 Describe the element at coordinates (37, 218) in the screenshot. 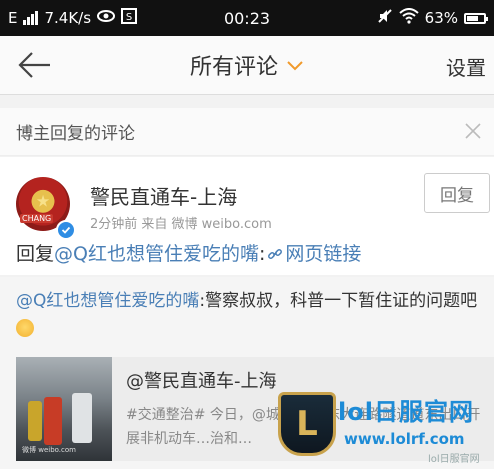

I see `avatar-label: CHANG` at that location.